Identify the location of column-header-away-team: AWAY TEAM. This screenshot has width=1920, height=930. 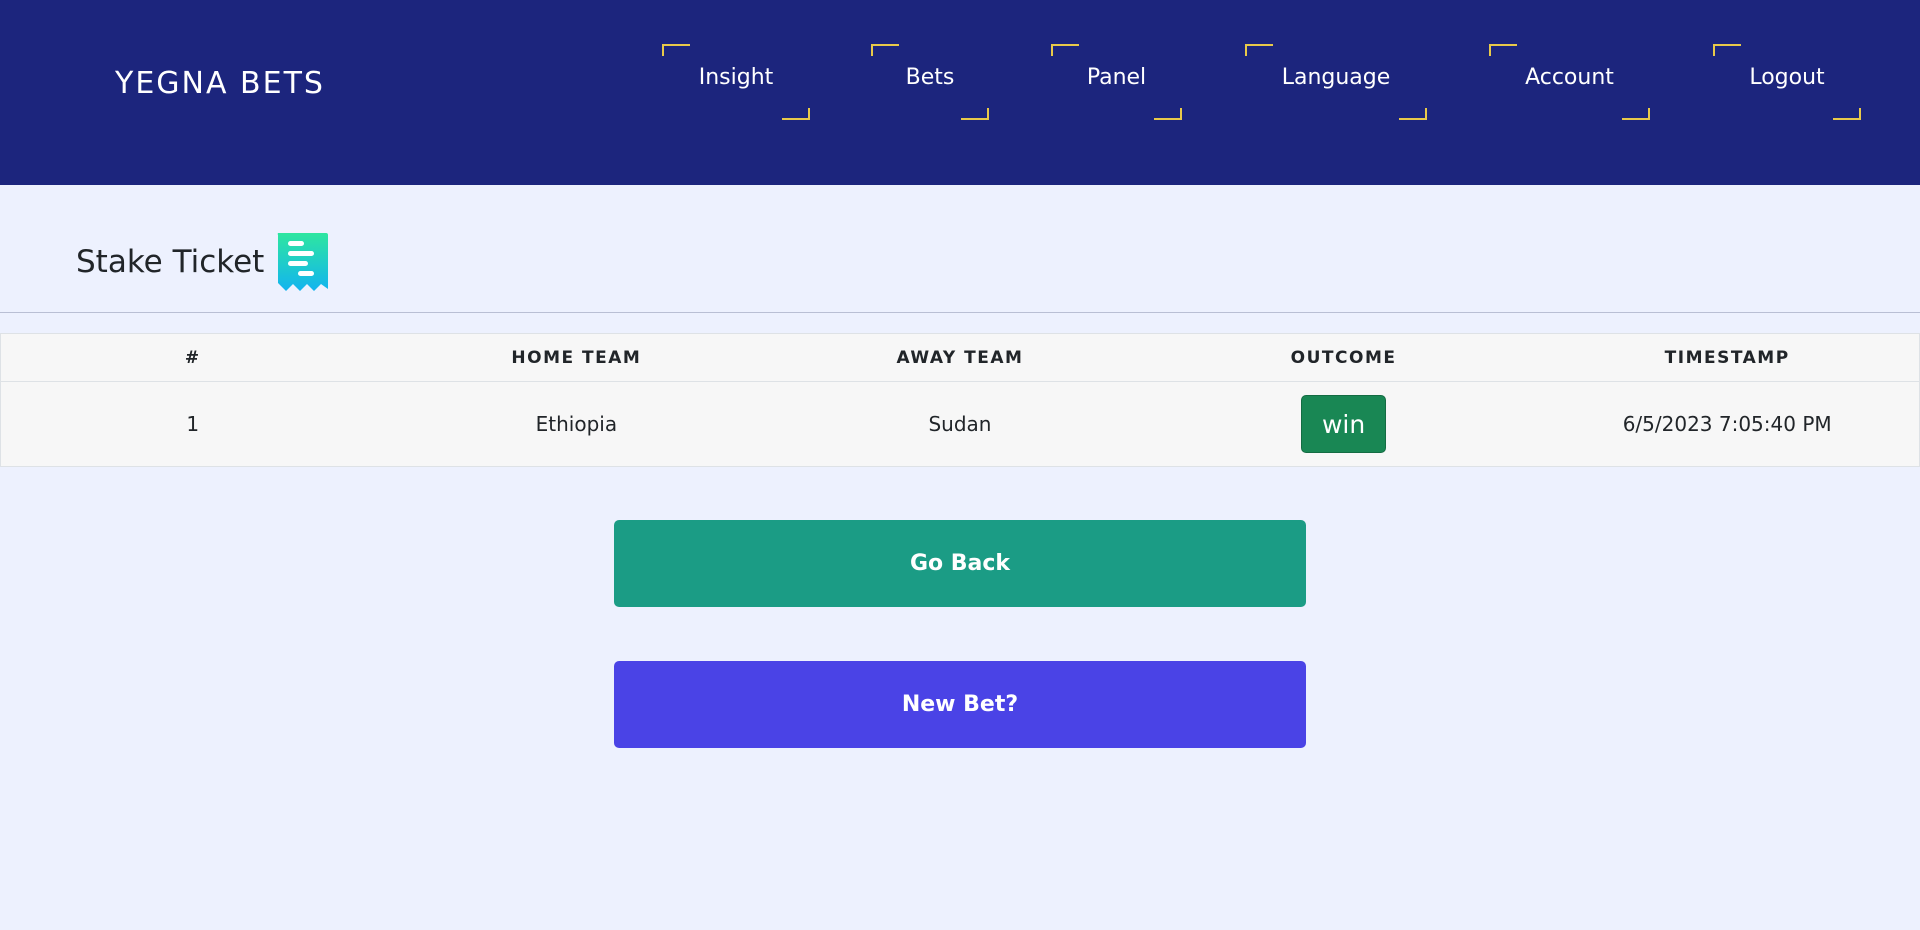
(960, 357).